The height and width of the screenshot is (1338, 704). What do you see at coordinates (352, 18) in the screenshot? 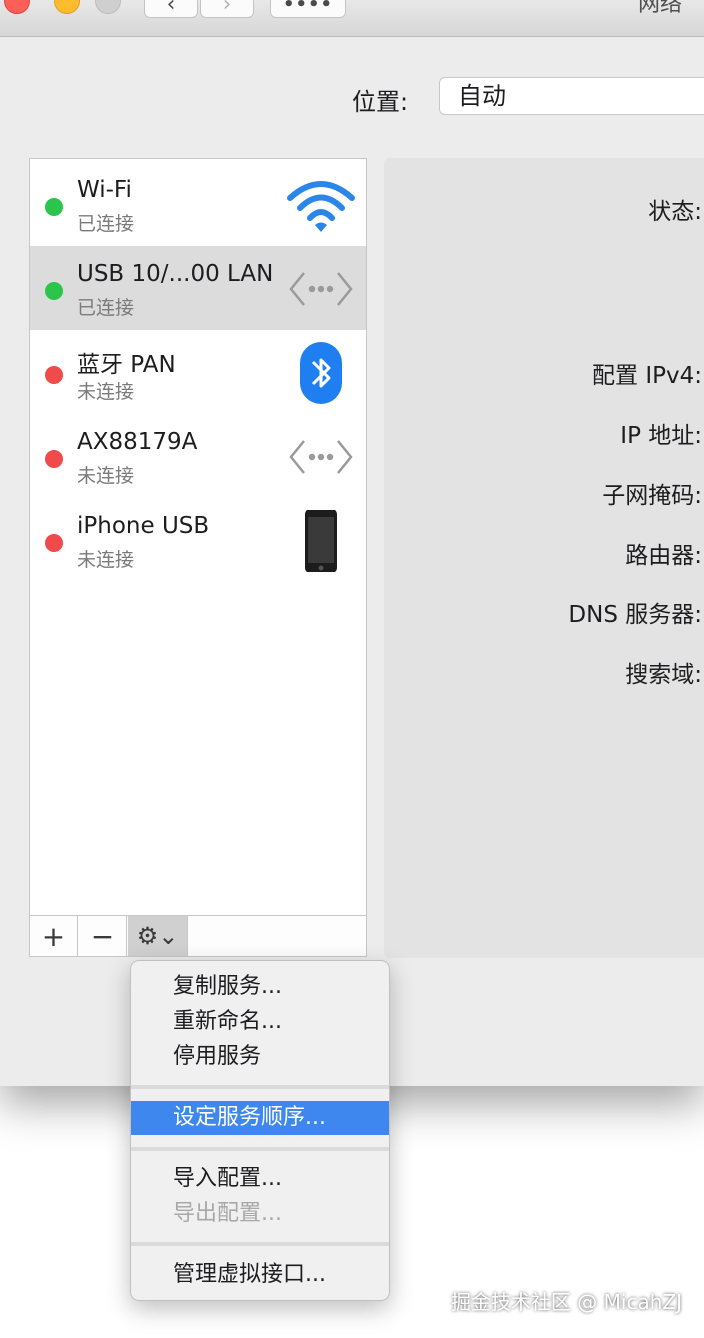
I see `title-bar: ‹ › •••• 网络` at bounding box center [352, 18].